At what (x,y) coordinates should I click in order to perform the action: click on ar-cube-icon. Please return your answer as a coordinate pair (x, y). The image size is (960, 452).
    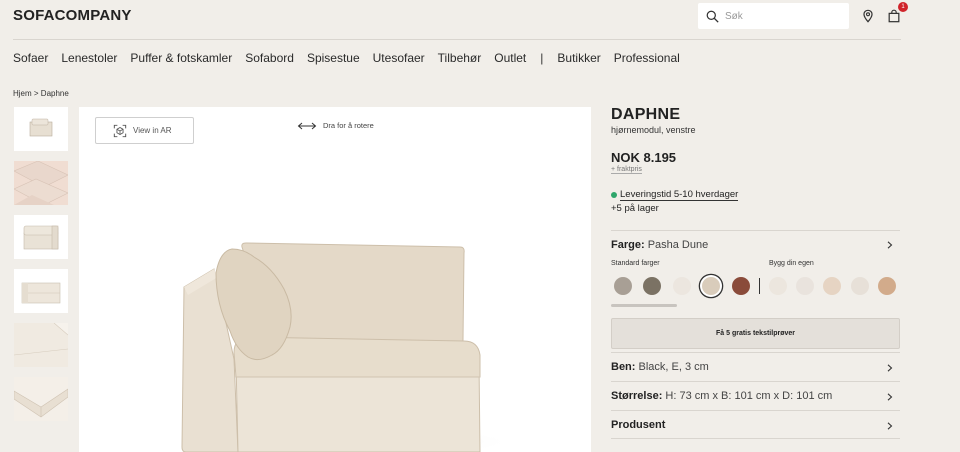
    Looking at the image, I should click on (120, 130).